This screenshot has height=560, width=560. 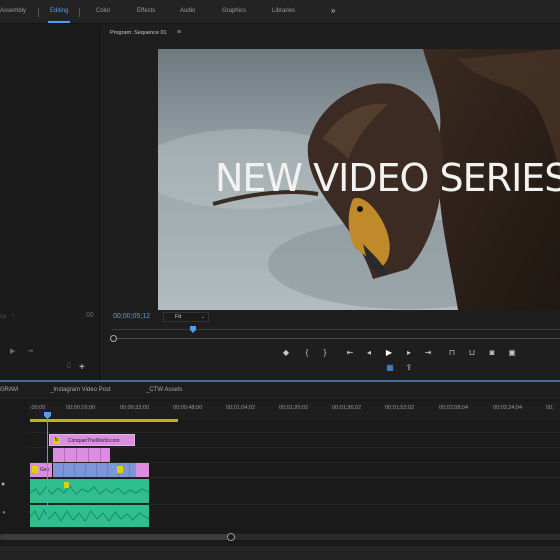 What do you see at coordinates (12, 351) in the screenshot?
I see `play-icon: ▶` at bounding box center [12, 351].